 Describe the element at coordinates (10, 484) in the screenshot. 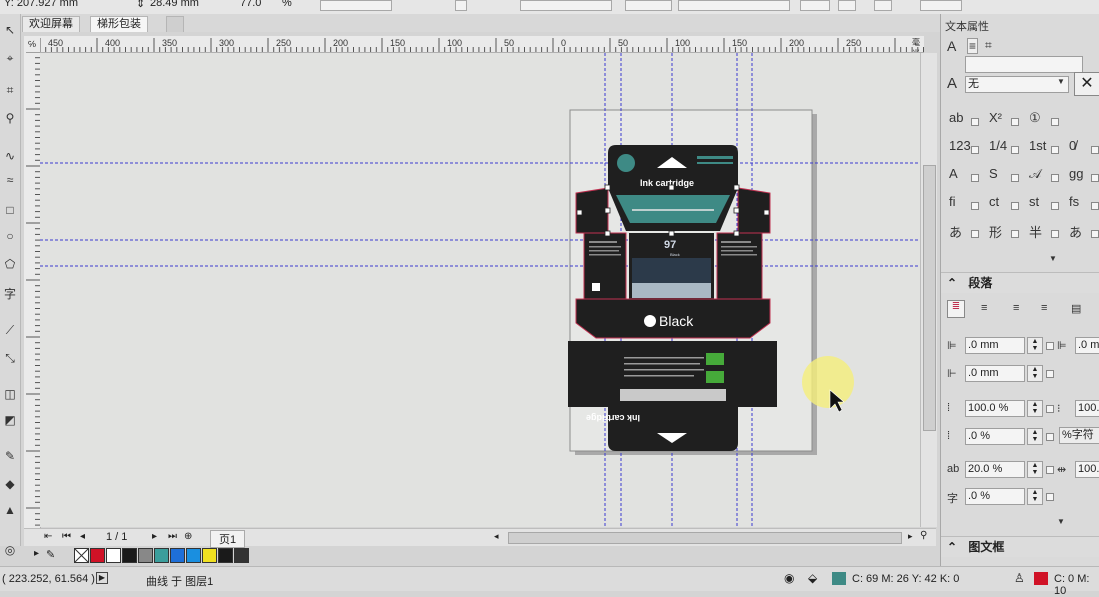

I see `interactive-fill-icon: ◆` at that location.